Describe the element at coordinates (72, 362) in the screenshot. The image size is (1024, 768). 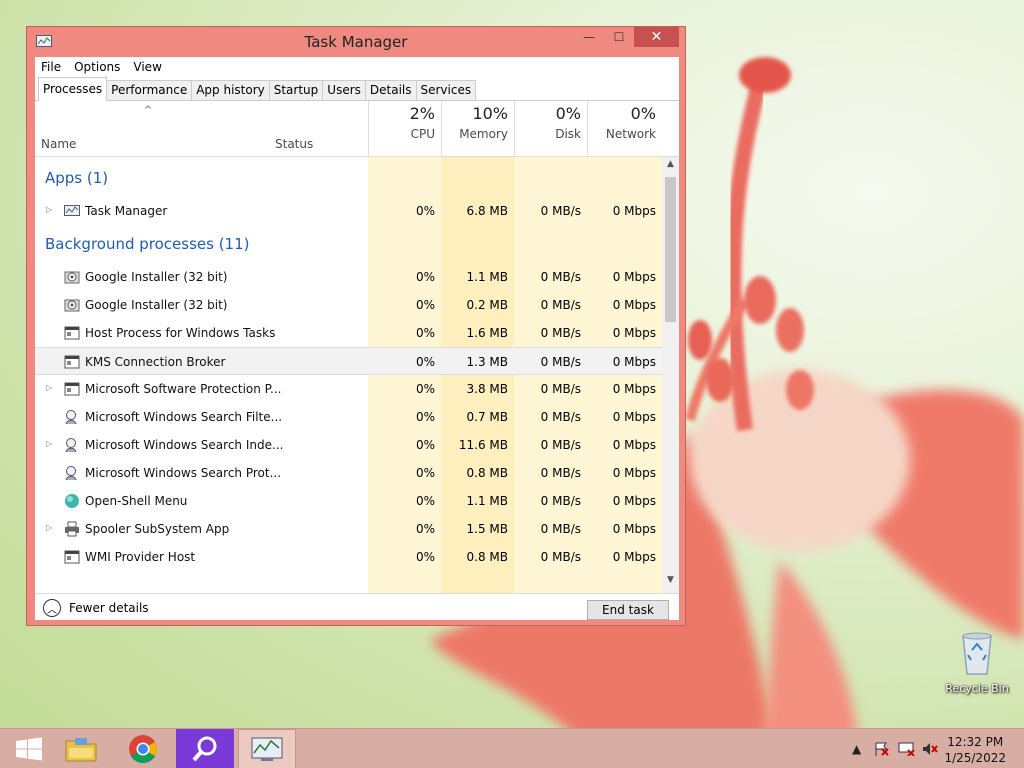
I see `window-process-icon` at that location.